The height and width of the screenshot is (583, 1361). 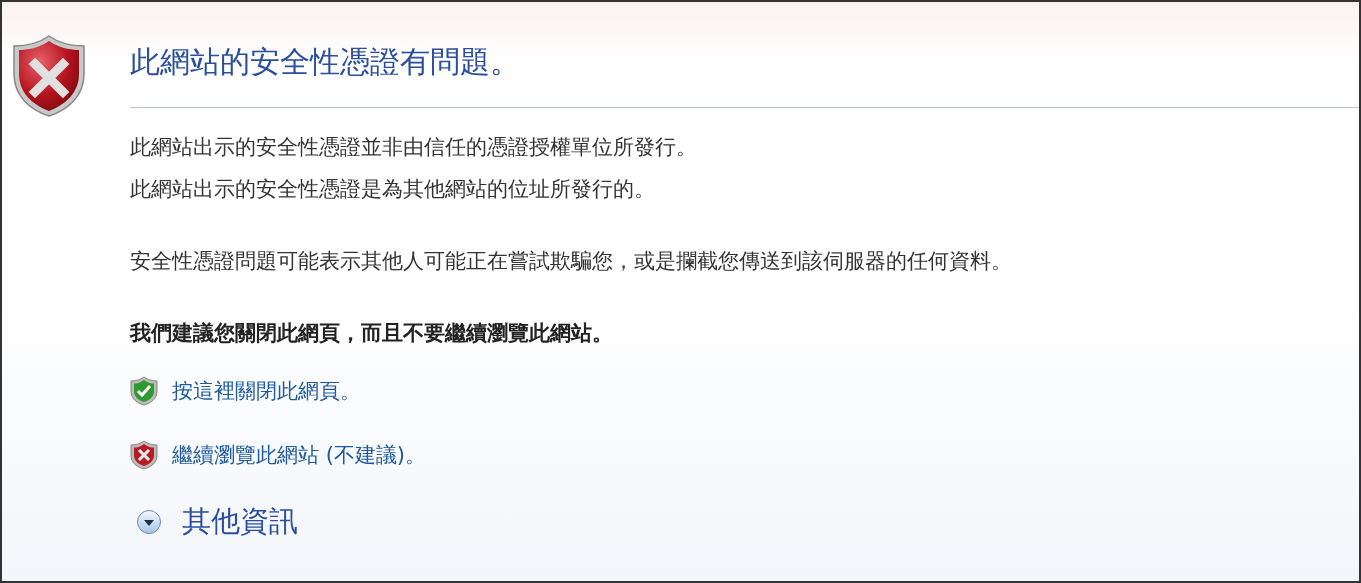 What do you see at coordinates (266, 391) in the screenshot?
I see `link: 按這裡關閉此網頁。` at bounding box center [266, 391].